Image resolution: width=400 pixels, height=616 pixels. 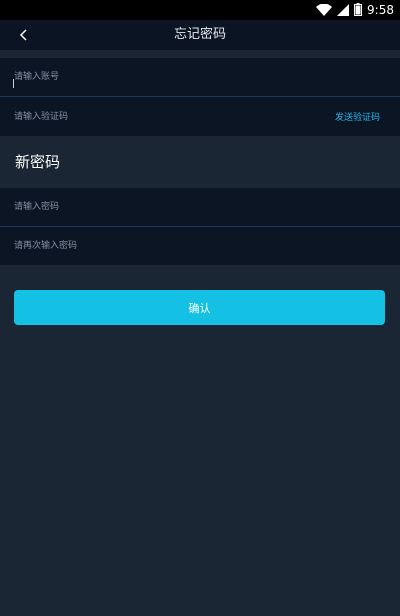 I want to click on chevron-left-icon, so click(x=24, y=35).